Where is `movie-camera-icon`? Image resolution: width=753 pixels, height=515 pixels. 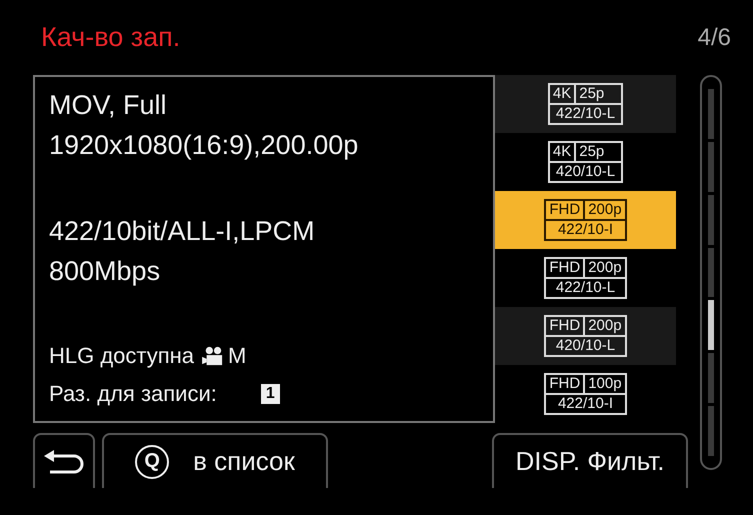 movie-camera-icon is located at coordinates (213, 356).